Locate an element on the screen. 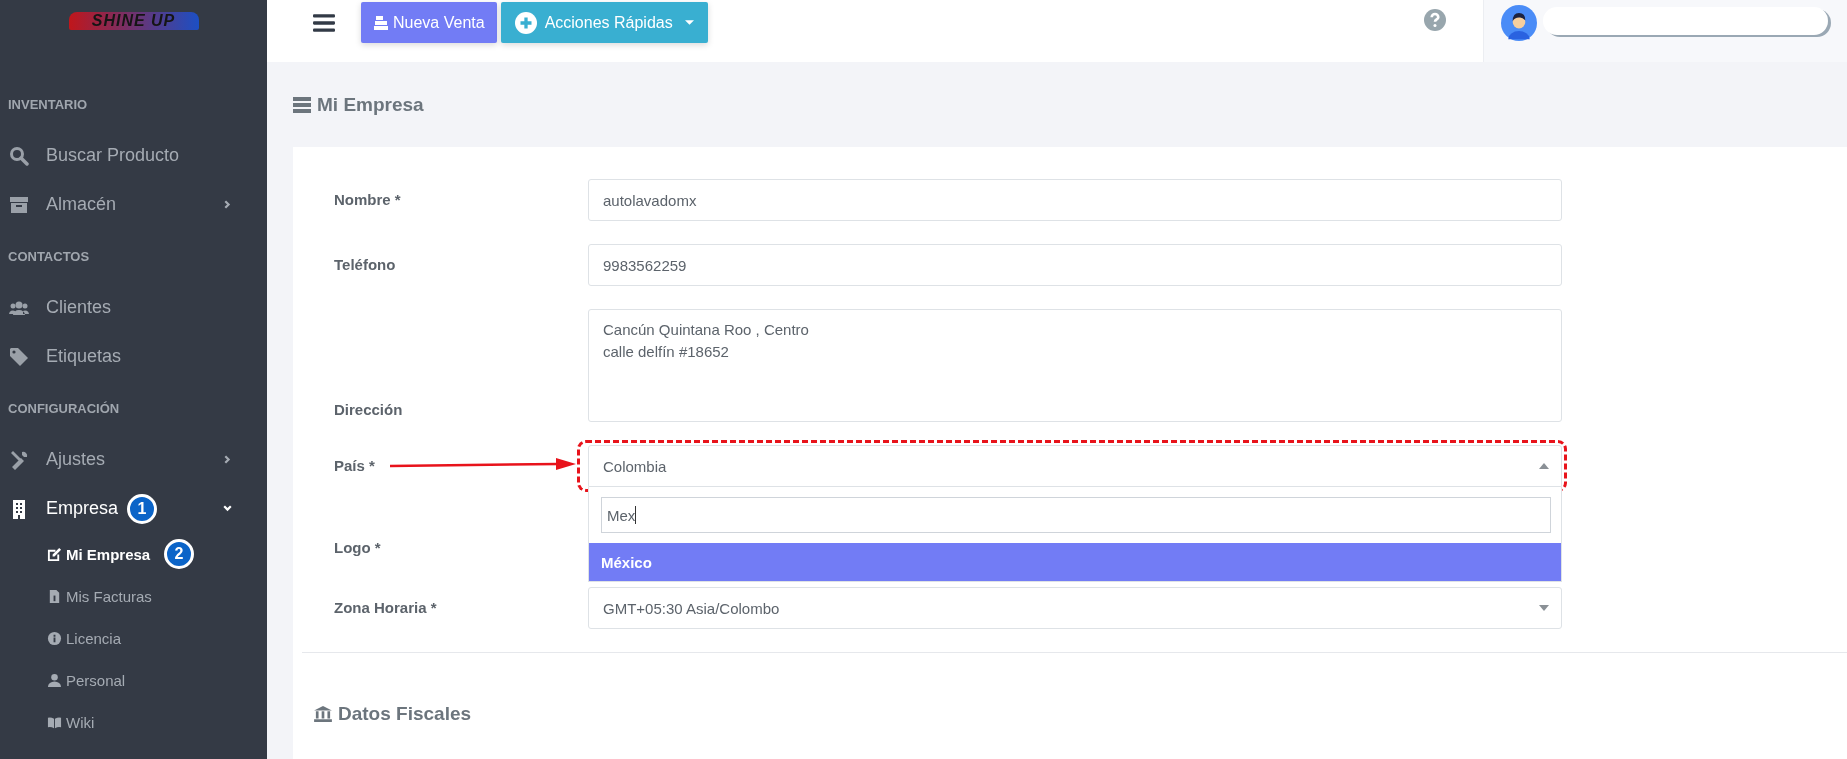  server-icon is located at coordinates (302, 104).